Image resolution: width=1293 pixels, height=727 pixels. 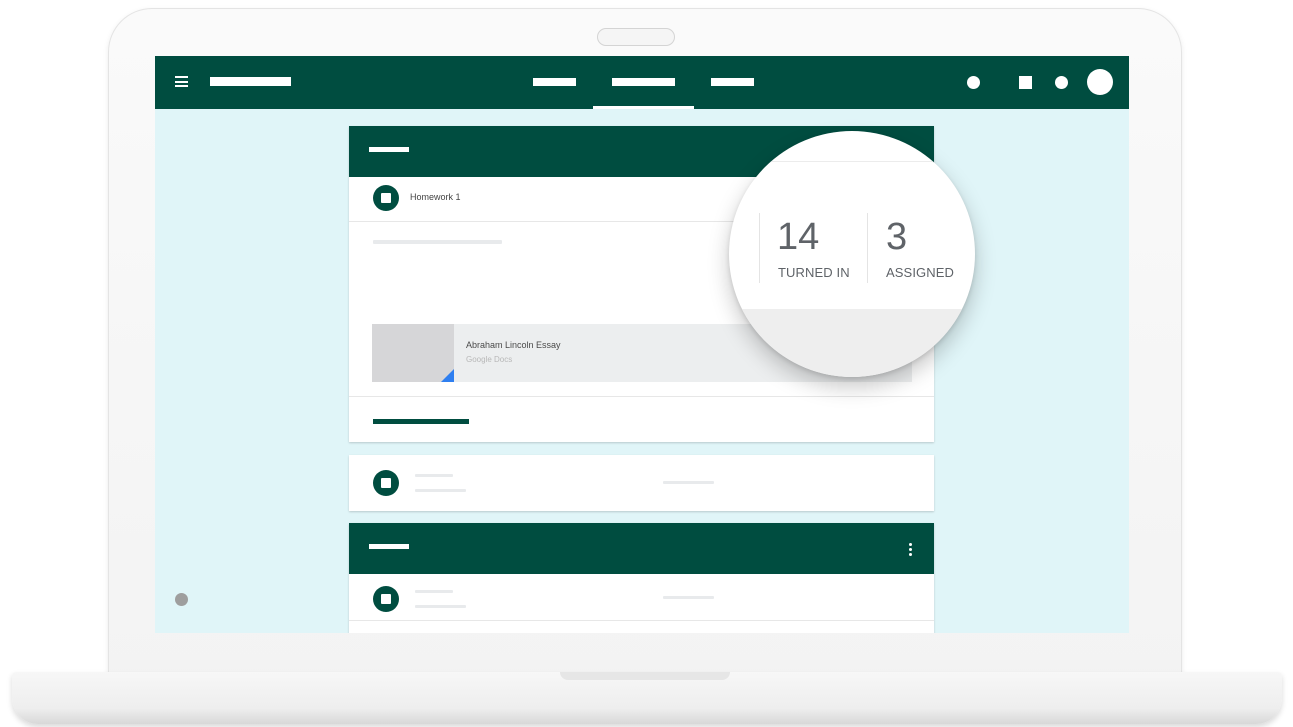 What do you see at coordinates (1100, 82) in the screenshot?
I see `avatar` at bounding box center [1100, 82].